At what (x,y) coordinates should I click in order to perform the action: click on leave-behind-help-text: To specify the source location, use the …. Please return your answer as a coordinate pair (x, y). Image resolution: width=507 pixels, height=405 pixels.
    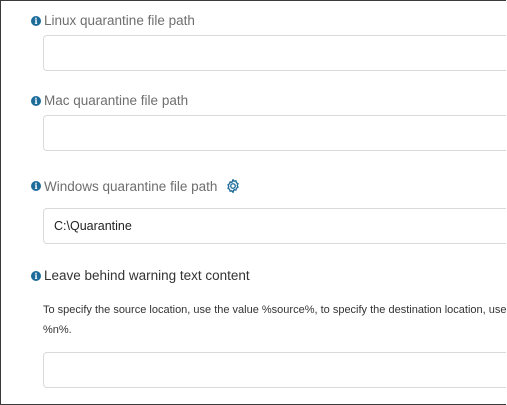
    Looking at the image, I should click on (274, 320).